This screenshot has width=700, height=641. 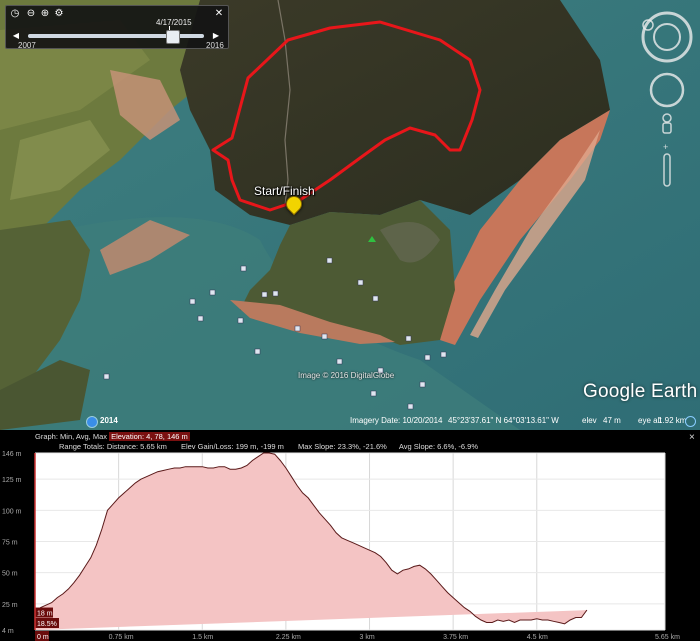 What do you see at coordinates (8, 631) in the screenshot?
I see `y-tick-label: 4 m` at bounding box center [8, 631].